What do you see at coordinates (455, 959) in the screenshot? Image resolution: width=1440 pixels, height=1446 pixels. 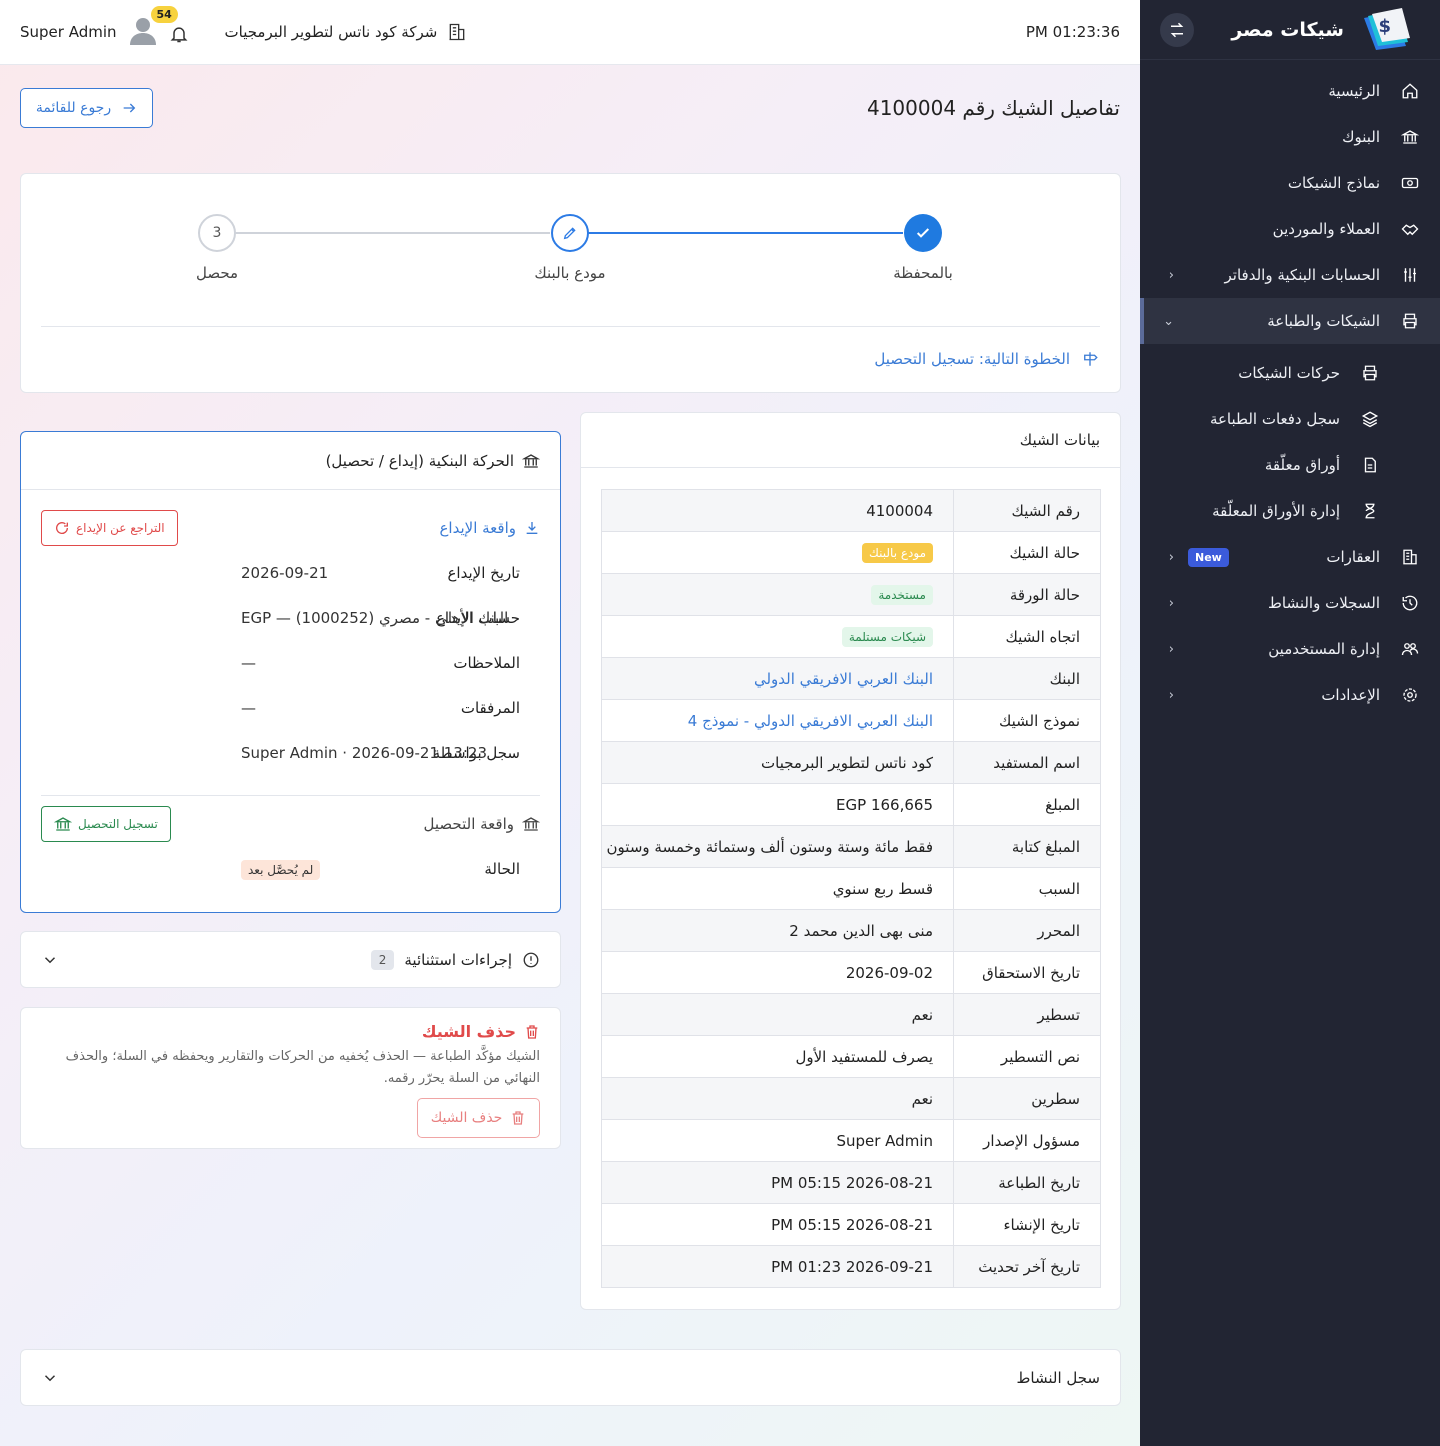 I see `accordion-title: إجراءات استثنائية 2` at bounding box center [455, 959].